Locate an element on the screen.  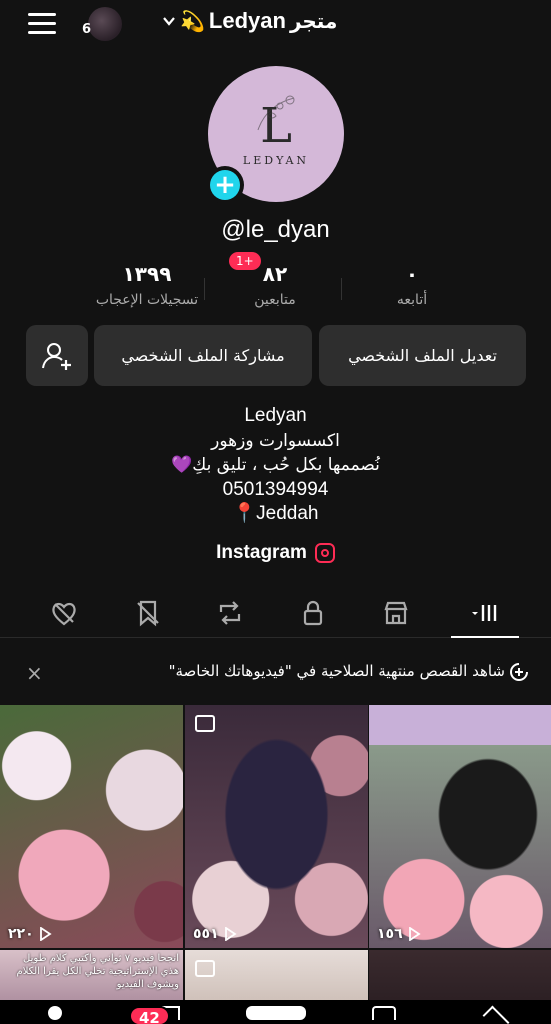
tab-reposts is located at coordinates (230, 613).